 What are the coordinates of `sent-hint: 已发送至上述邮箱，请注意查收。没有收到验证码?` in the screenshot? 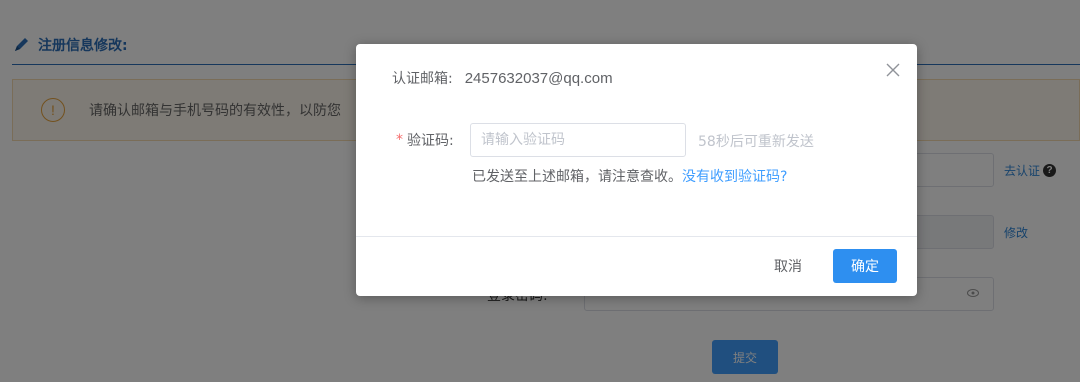 It's located at (629, 176).